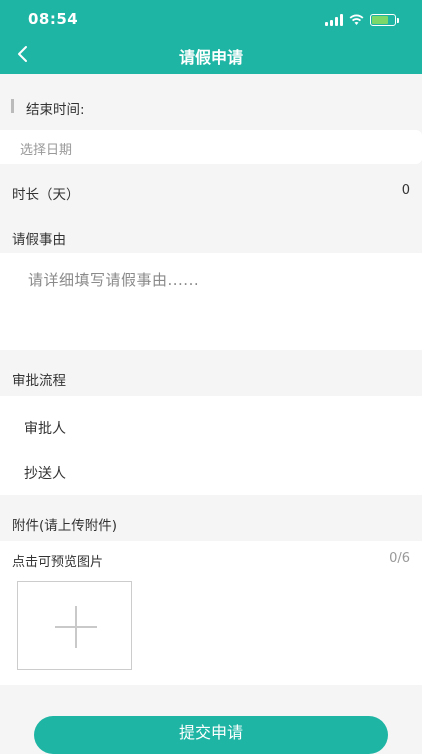 The height and width of the screenshot is (754, 422). Describe the element at coordinates (46, 195) in the screenshot. I see `duration-label: 时长（天）` at that location.